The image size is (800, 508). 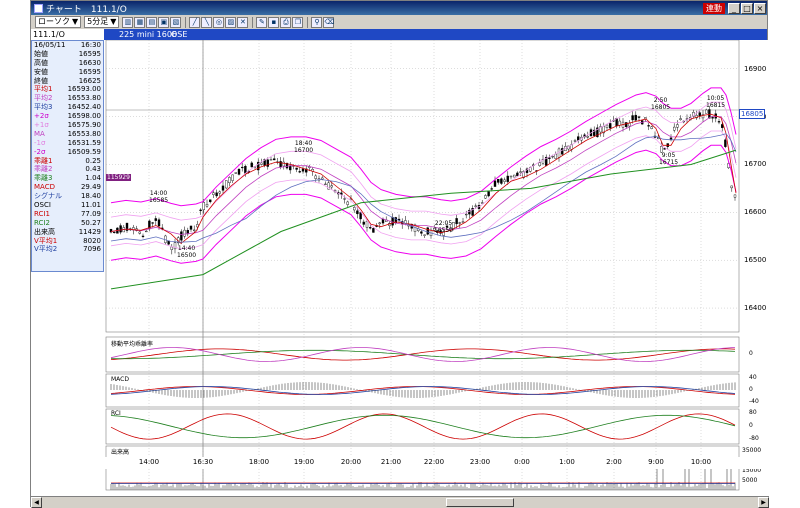 What do you see at coordinates (67, 98) in the screenshot?
I see `info-row: 平均2 16553.80` at bounding box center [67, 98].